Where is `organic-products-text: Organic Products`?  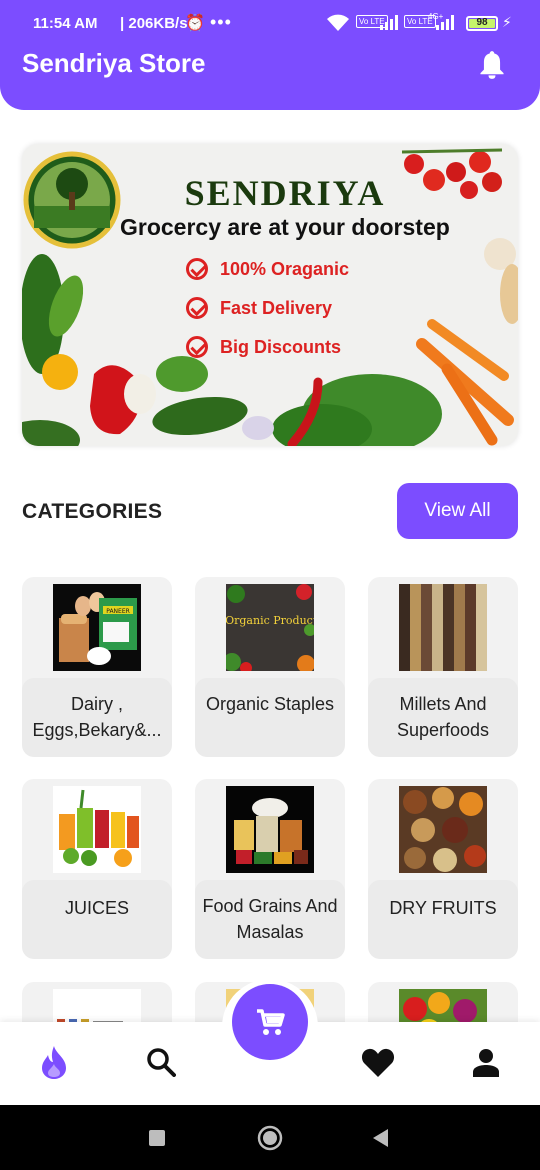 organic-products-text: Organic Products is located at coordinates (270, 620).